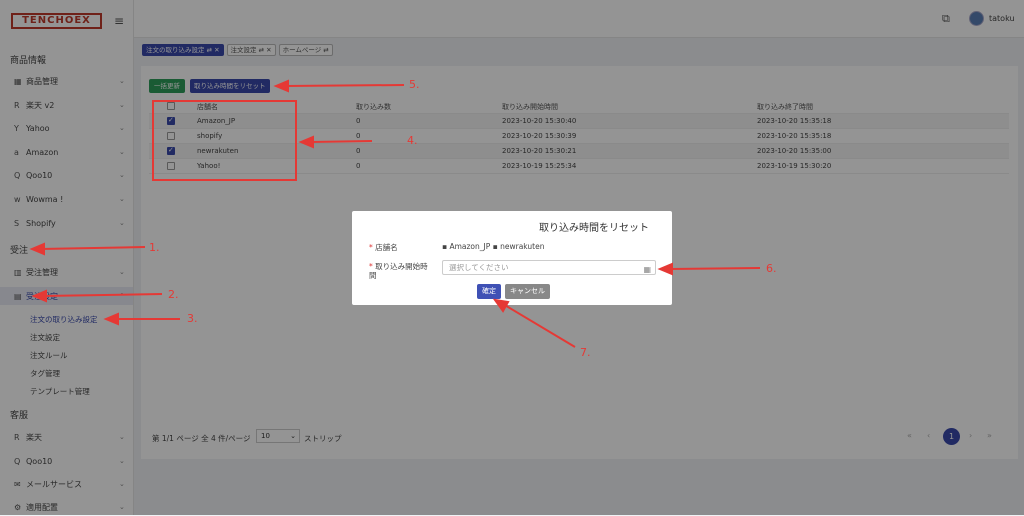 This screenshot has width=1024, height=516. Describe the element at coordinates (173, 294) in the screenshot. I see `annotation-2: 2.` at that location.